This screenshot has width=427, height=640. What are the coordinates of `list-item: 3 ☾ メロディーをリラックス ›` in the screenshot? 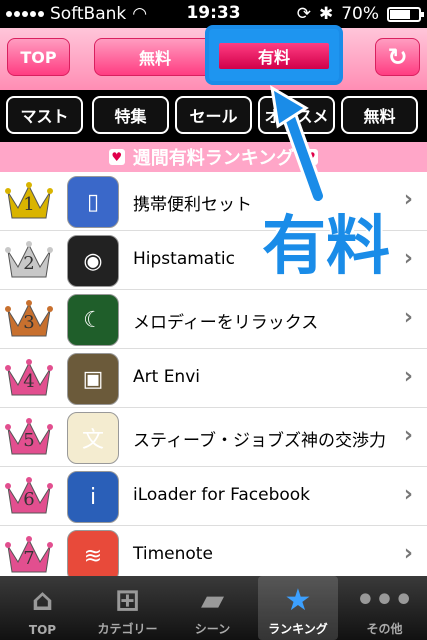 It's located at (213, 319).